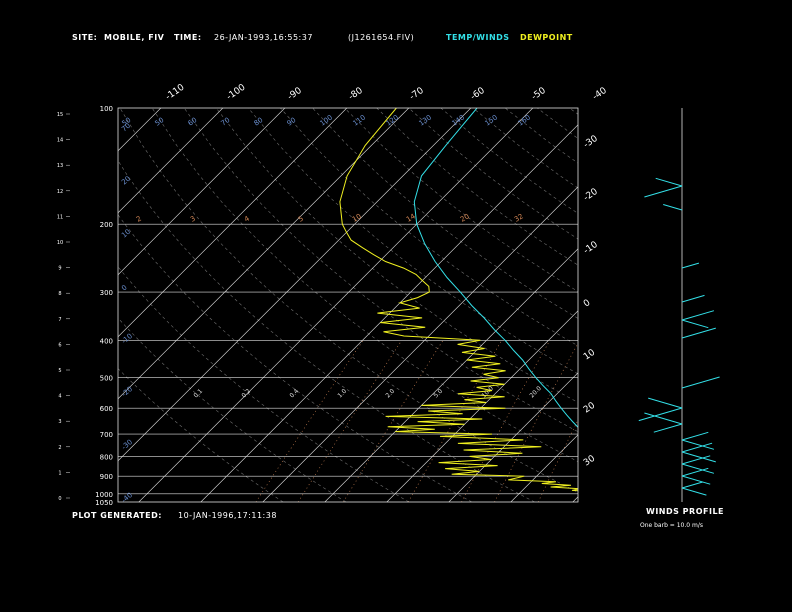 This screenshot has width=792, height=612. Describe the element at coordinates (301, 219) in the screenshot. I see `mixing-ratio-label: 5` at that location.